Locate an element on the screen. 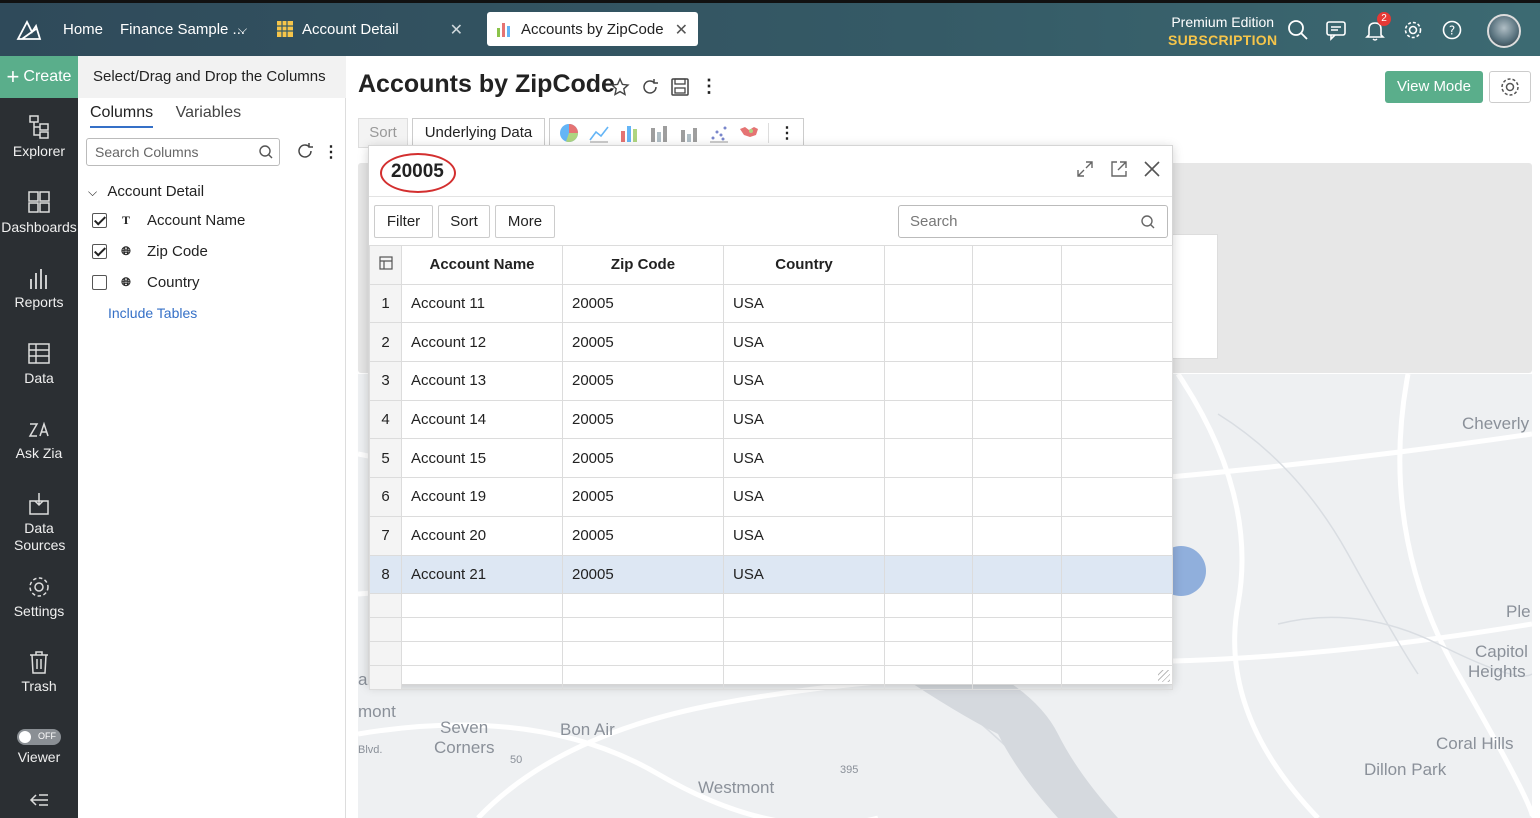 The image size is (1540, 818). refresh-icon is located at coordinates (305, 151).